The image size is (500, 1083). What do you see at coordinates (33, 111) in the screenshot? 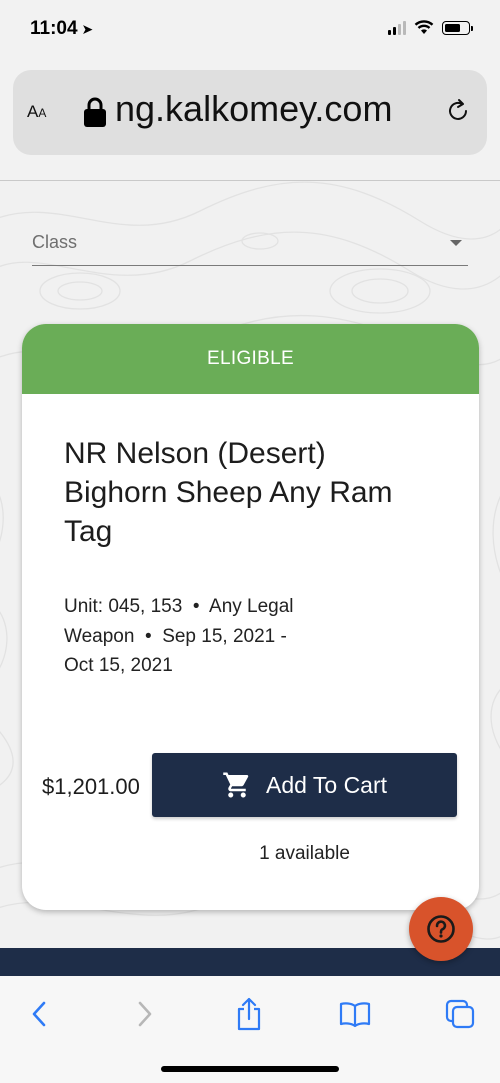
I see `text-size-small: A` at bounding box center [33, 111].